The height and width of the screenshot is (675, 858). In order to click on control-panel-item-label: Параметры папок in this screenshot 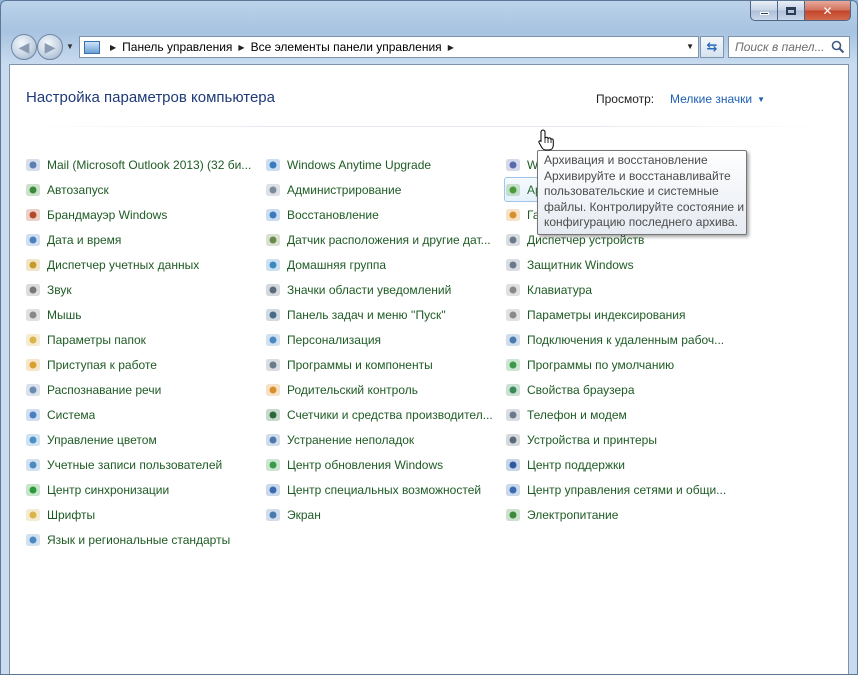, I will do `click(96, 339)`.